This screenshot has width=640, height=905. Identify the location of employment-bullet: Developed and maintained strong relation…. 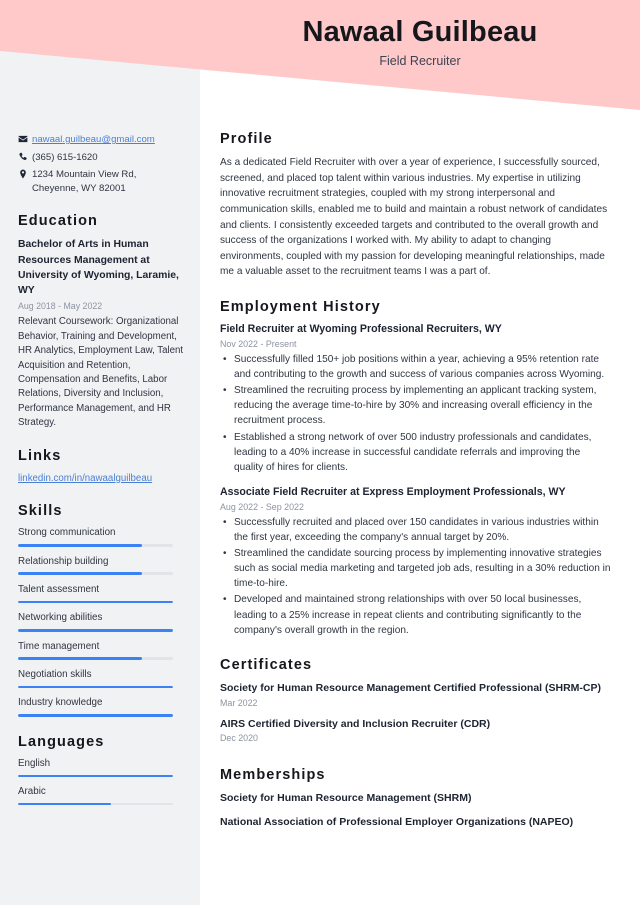
(416, 614).